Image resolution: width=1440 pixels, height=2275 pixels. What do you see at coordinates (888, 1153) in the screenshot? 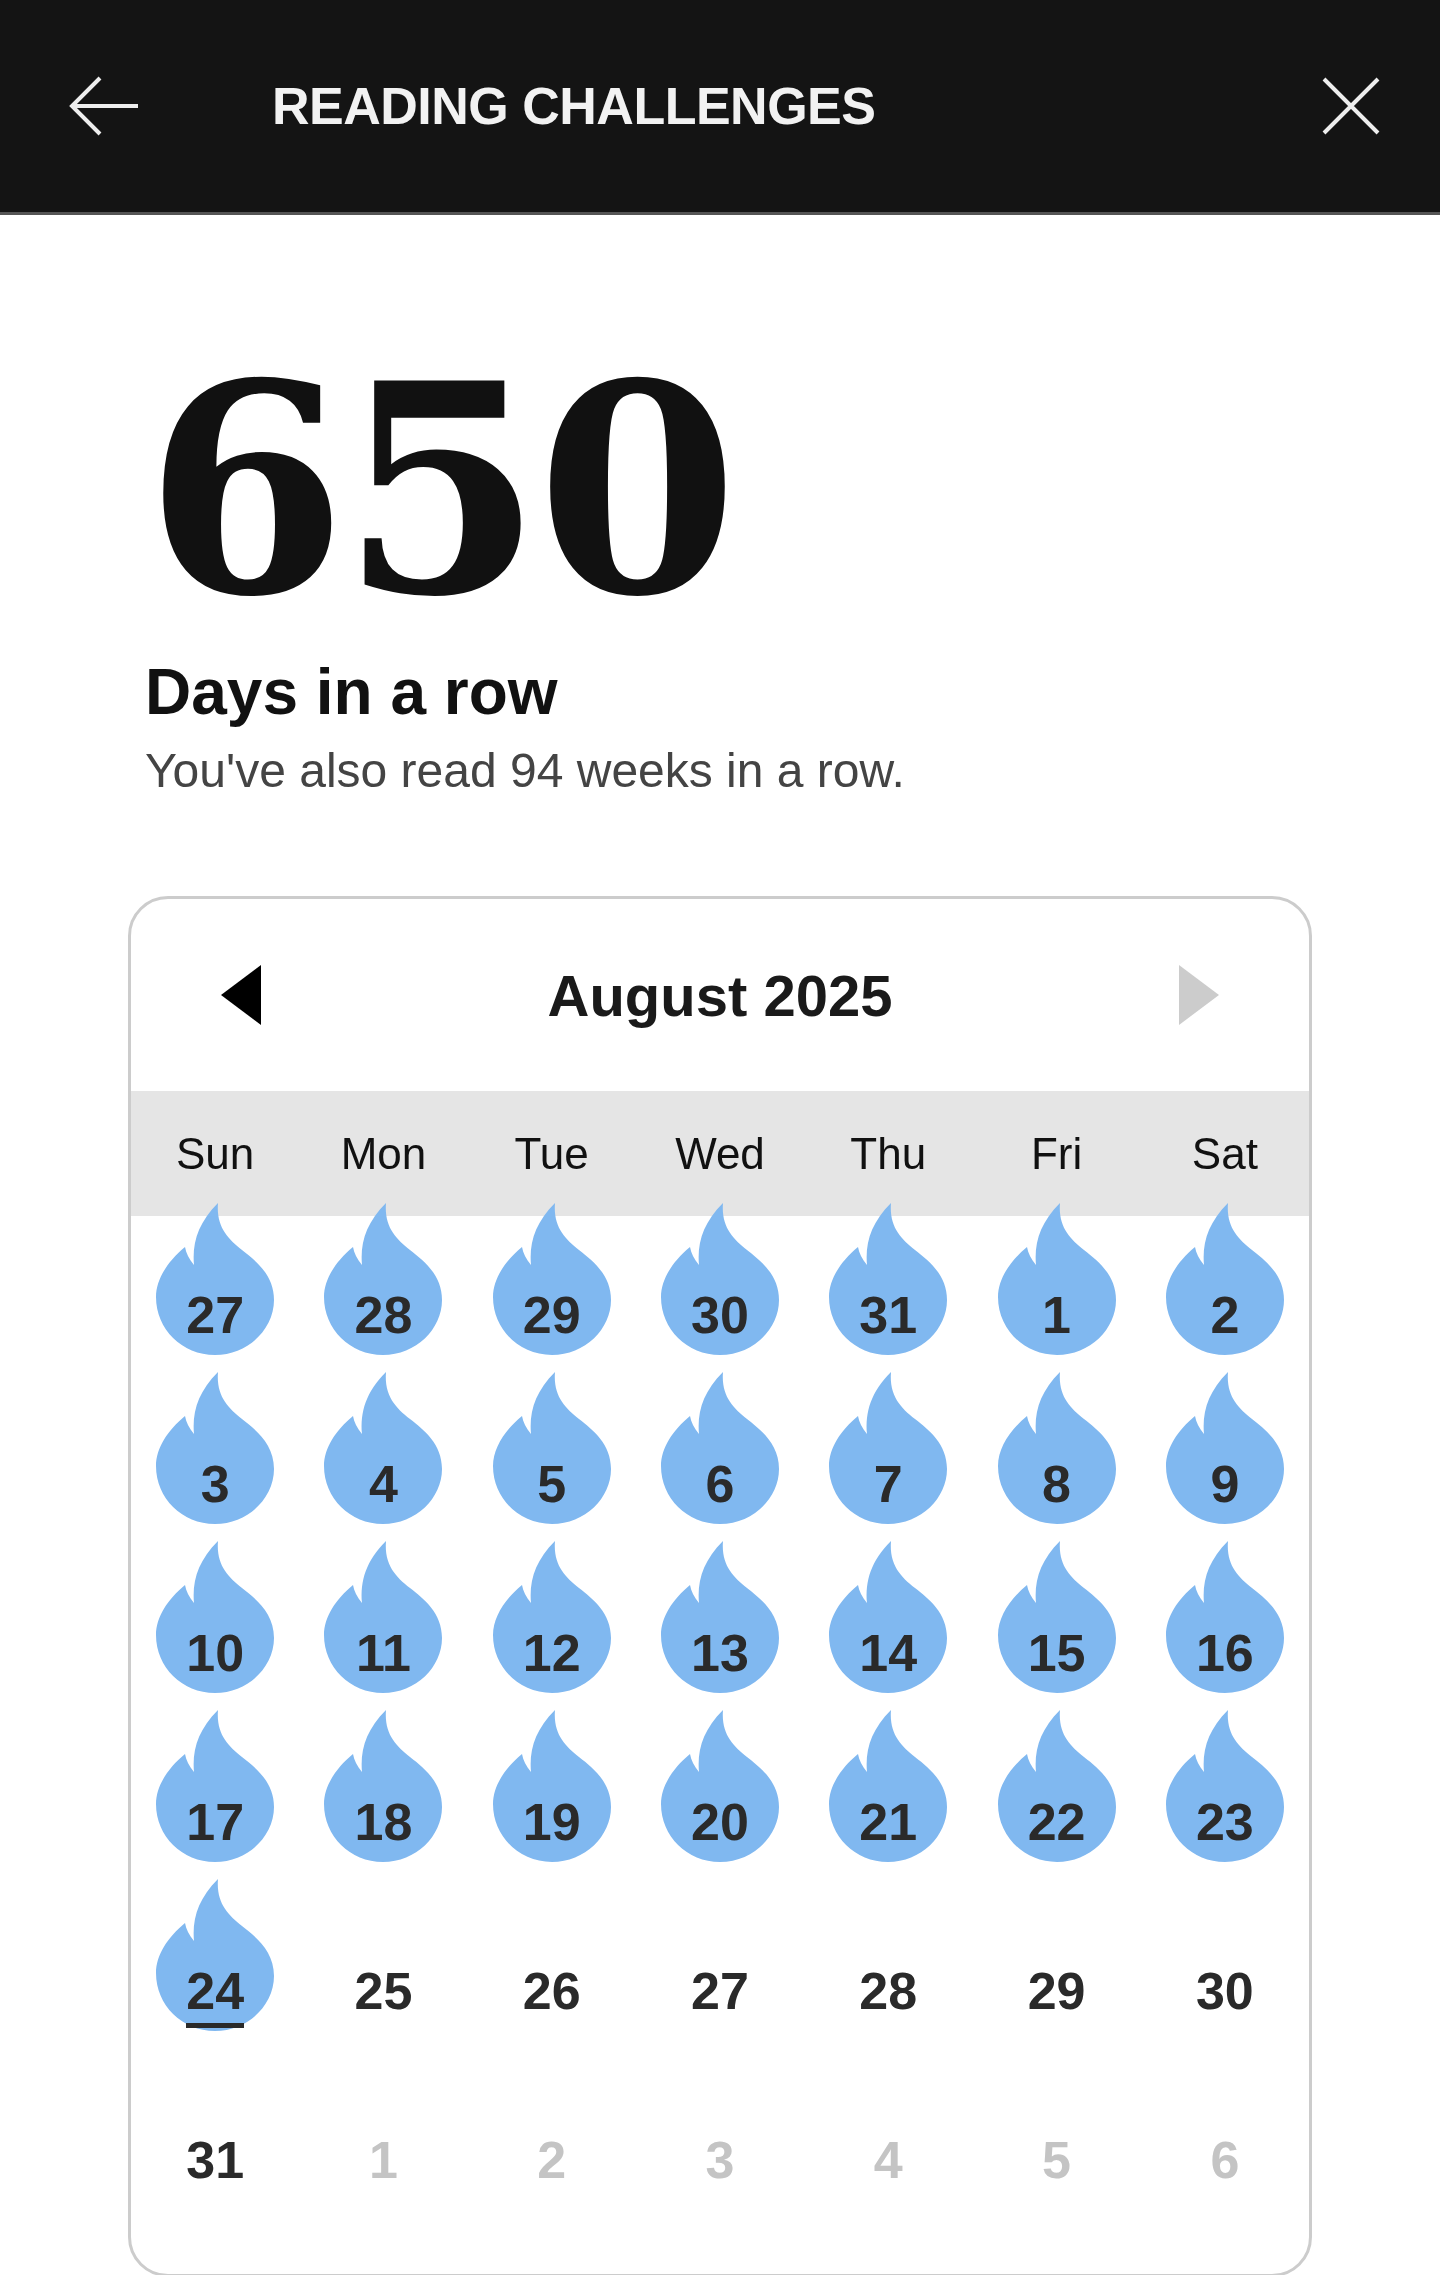
I see `weekday-label: Thu` at bounding box center [888, 1153].